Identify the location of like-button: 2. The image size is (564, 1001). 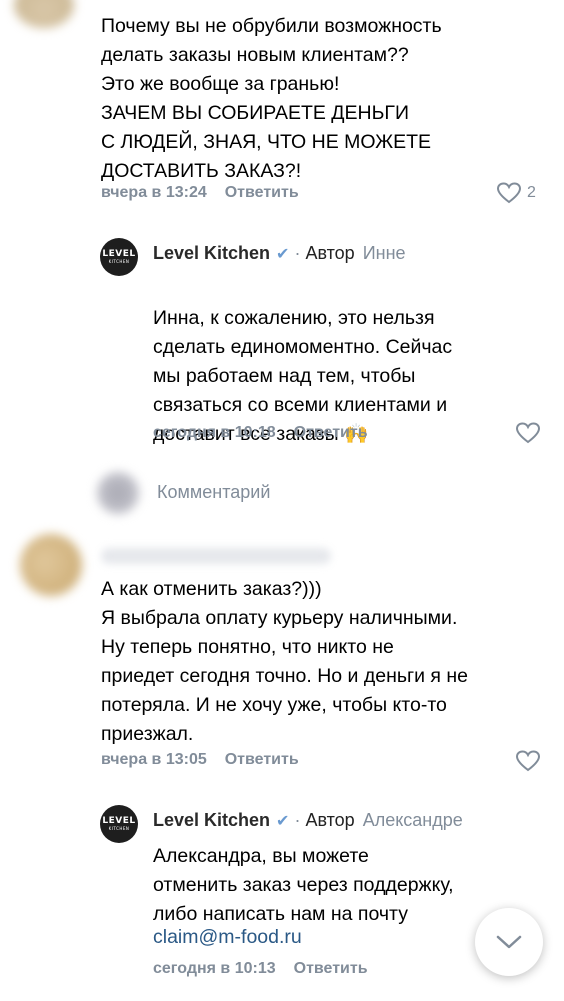
(516, 193).